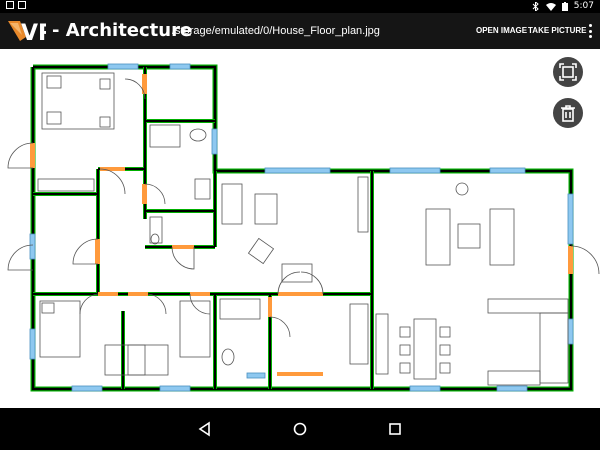 Image resolution: width=600 pixels, height=450 pixels. What do you see at coordinates (205, 429) in the screenshot?
I see `back-triangle-icon` at bounding box center [205, 429].